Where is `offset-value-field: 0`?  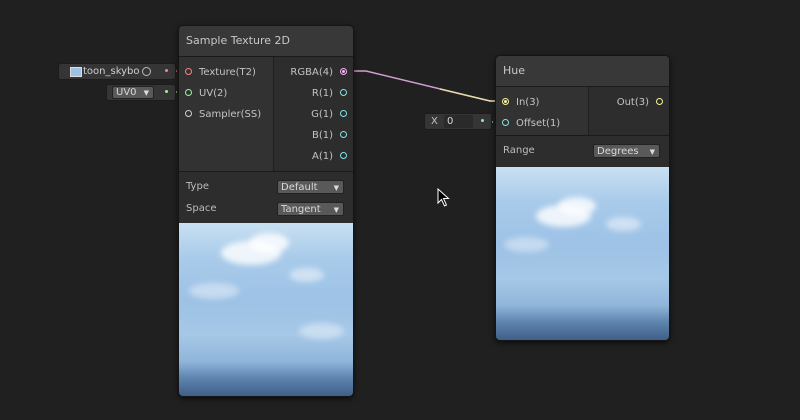
offset-value-field: 0 is located at coordinates (458, 121).